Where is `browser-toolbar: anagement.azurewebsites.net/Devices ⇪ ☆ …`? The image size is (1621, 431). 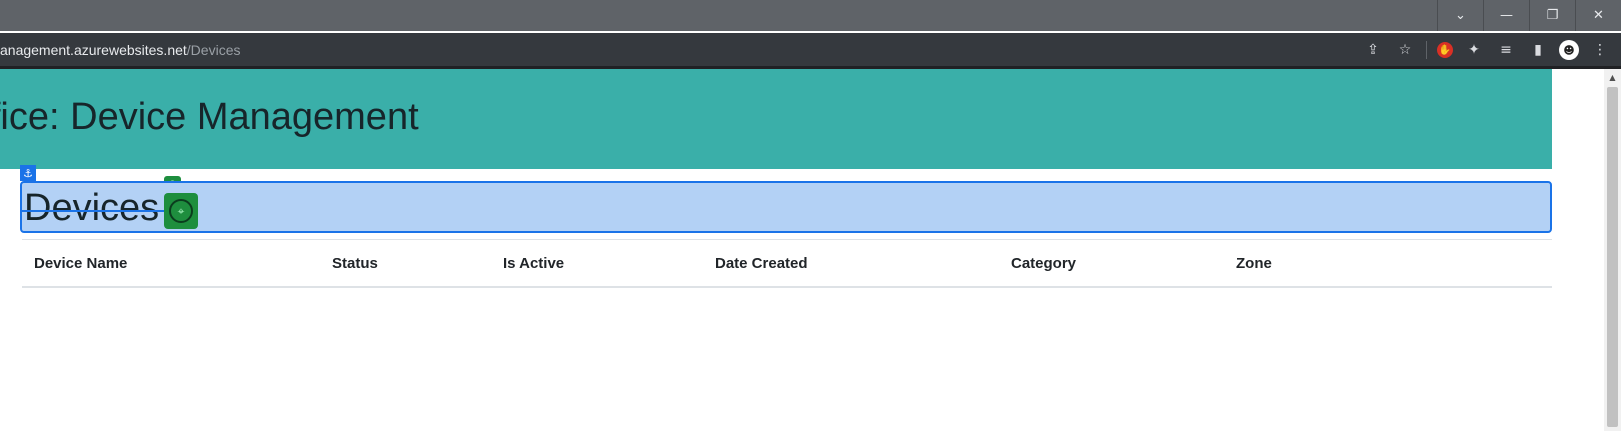 browser-toolbar: anagement.azurewebsites.net/Devices ⇪ ☆ … is located at coordinates (810, 51).